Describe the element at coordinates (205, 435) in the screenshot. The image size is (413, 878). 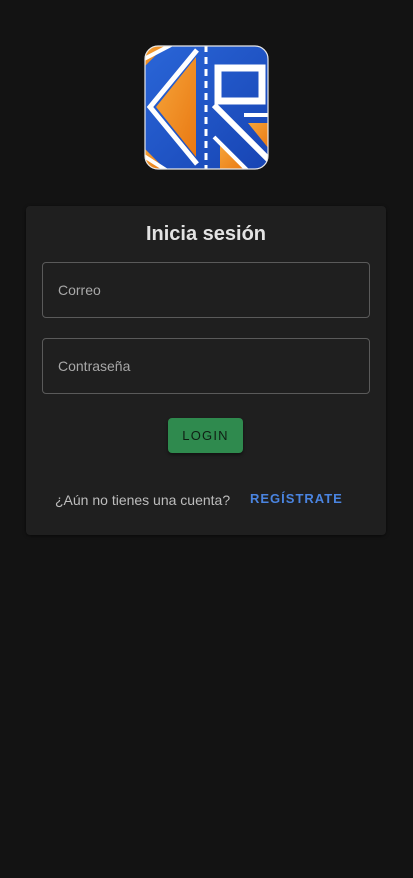
I see `login-button: LOGIN` at that location.